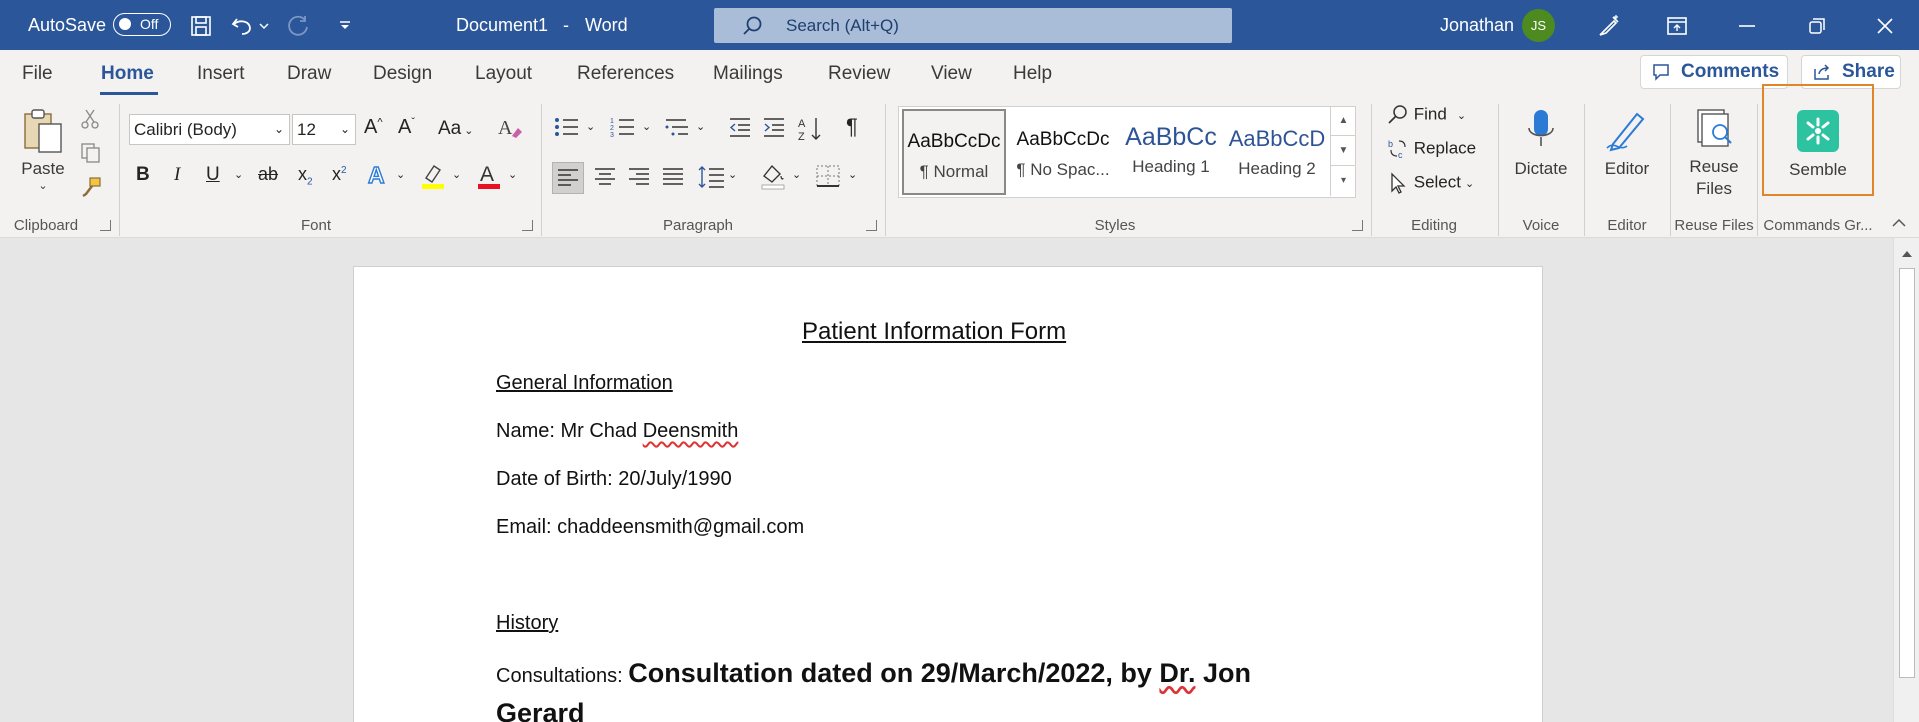 This screenshot has height=722, width=1919. What do you see at coordinates (324, 129) in the screenshot?
I see `font-size-select: 12 ⌄` at bounding box center [324, 129].